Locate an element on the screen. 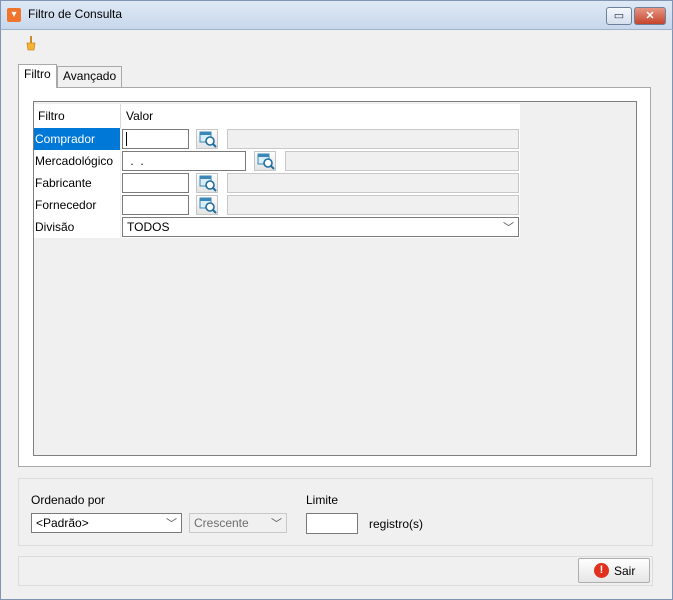 The width and height of the screenshot is (673, 600). divisao-select: TODOS ﹀ is located at coordinates (320, 227).